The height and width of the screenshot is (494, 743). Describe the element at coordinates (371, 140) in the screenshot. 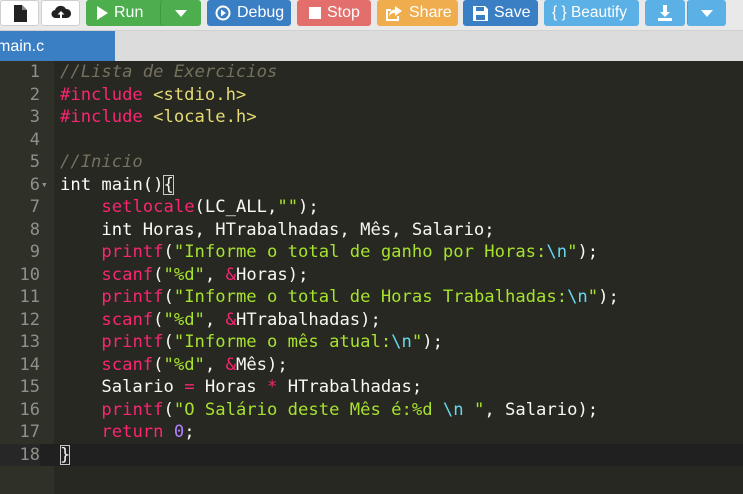

I see `code-line: 4` at that location.